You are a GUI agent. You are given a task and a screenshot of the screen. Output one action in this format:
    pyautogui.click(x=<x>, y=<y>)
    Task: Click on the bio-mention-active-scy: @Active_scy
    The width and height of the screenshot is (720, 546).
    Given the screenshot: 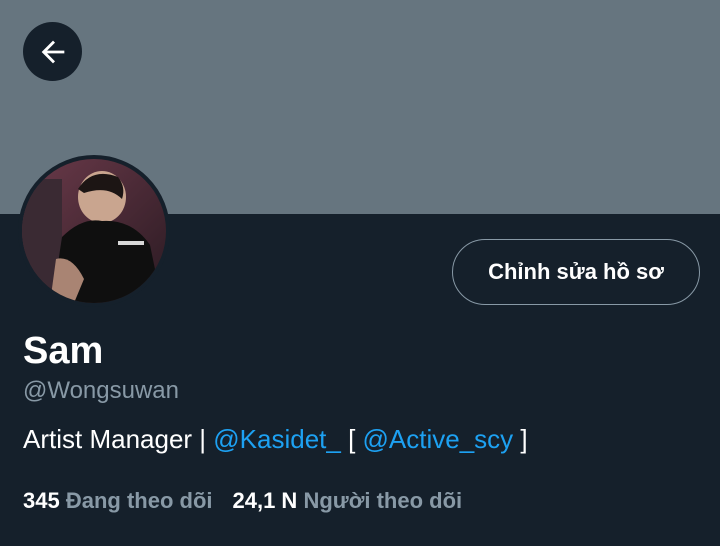 What is the action you would take?
    pyautogui.click(x=438, y=439)
    